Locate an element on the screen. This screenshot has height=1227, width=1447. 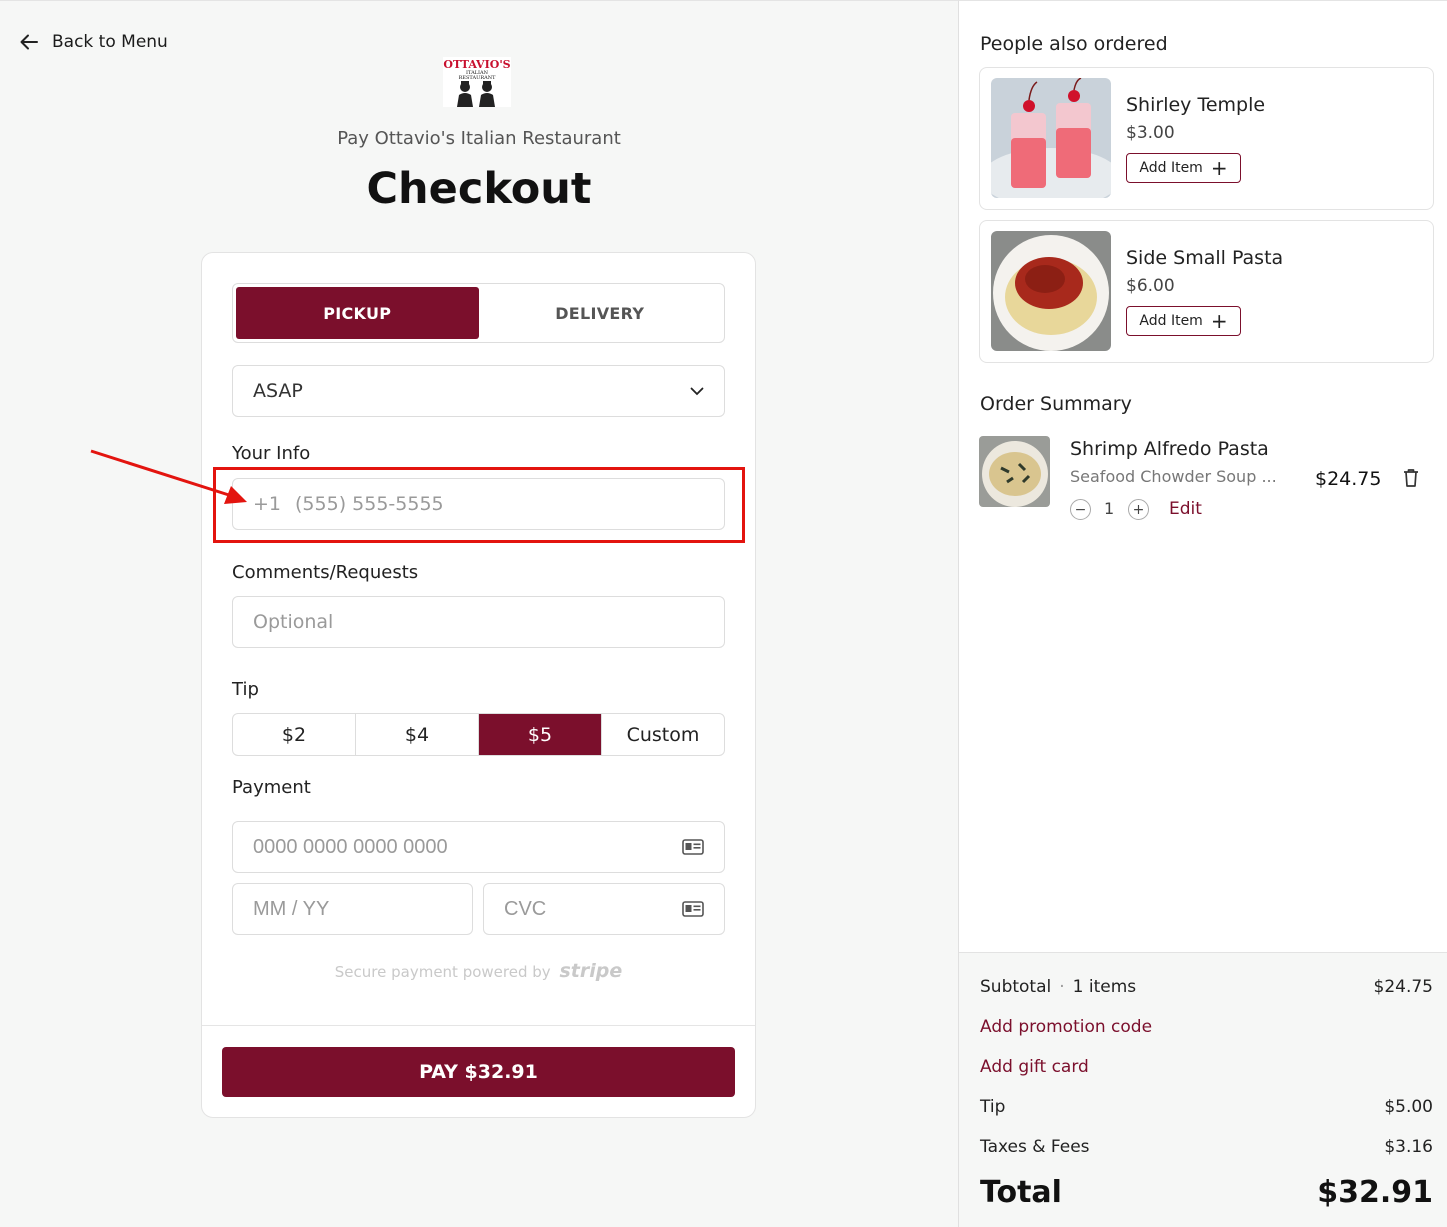
taxes-value: $3.16 is located at coordinates (1408, 1147).